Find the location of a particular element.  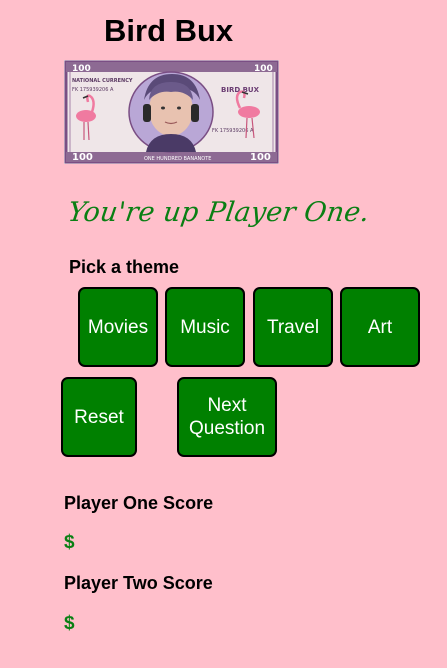

theme-art-button: Art is located at coordinates (380, 327).